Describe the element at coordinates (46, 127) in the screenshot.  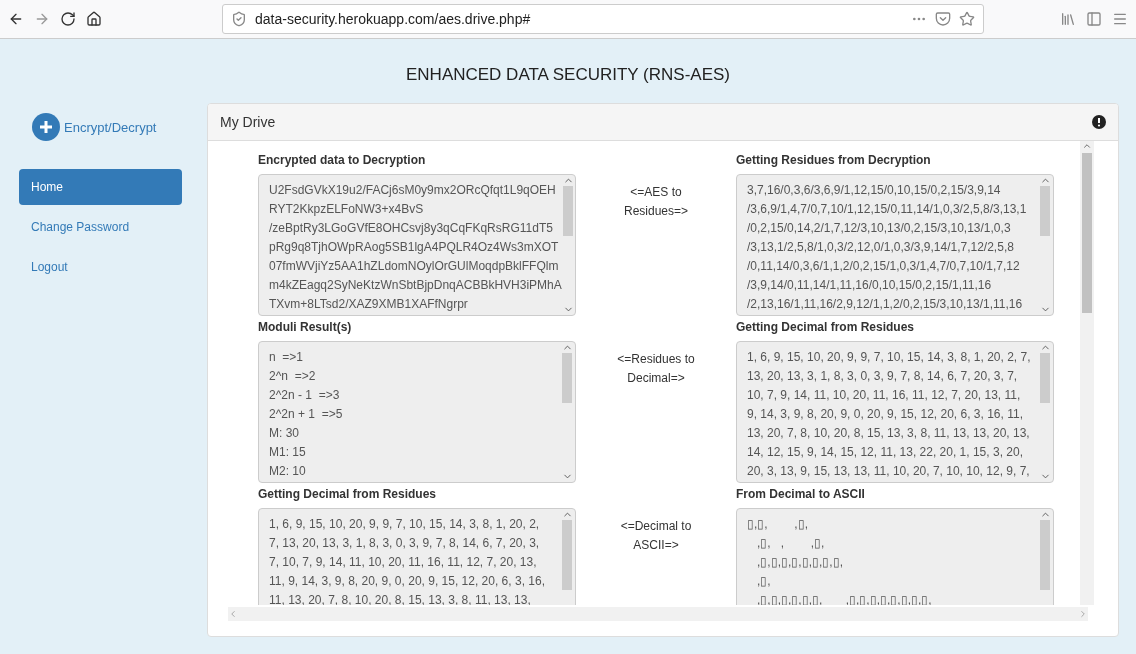
I see `plus-icon` at that location.